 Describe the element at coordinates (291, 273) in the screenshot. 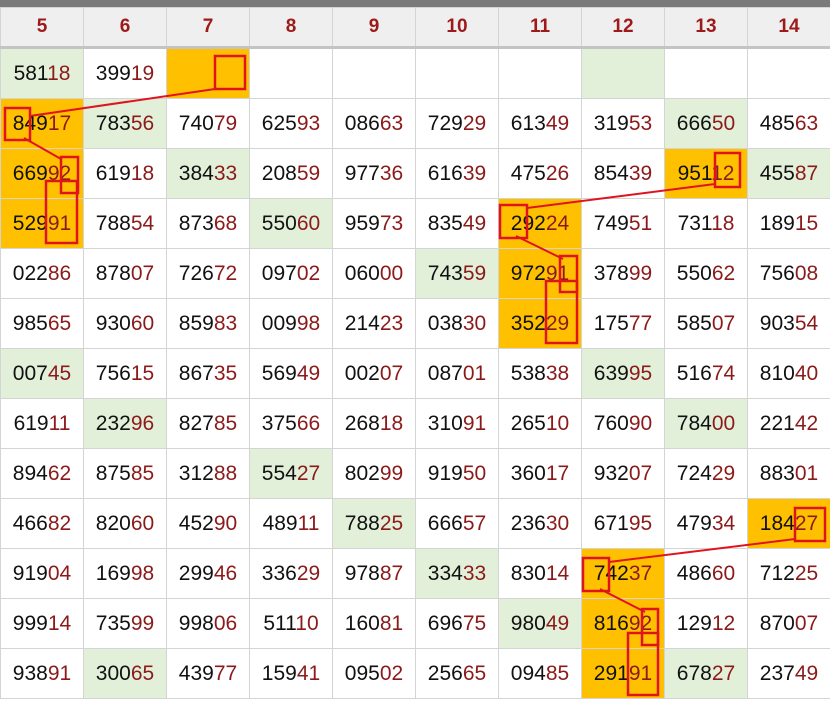

I see `number-cell: 09702` at that location.